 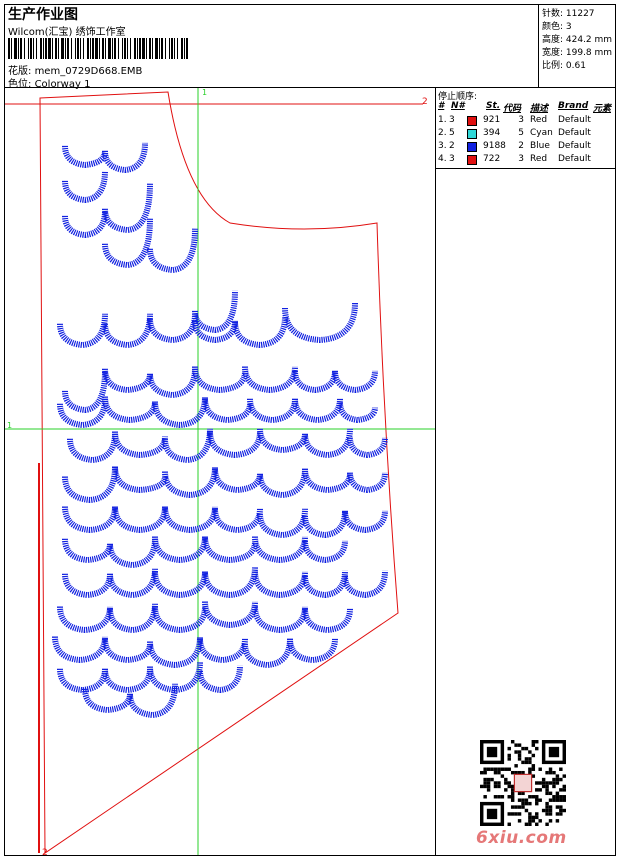 I want to click on row-stitches: 722, so click(x=492, y=159).